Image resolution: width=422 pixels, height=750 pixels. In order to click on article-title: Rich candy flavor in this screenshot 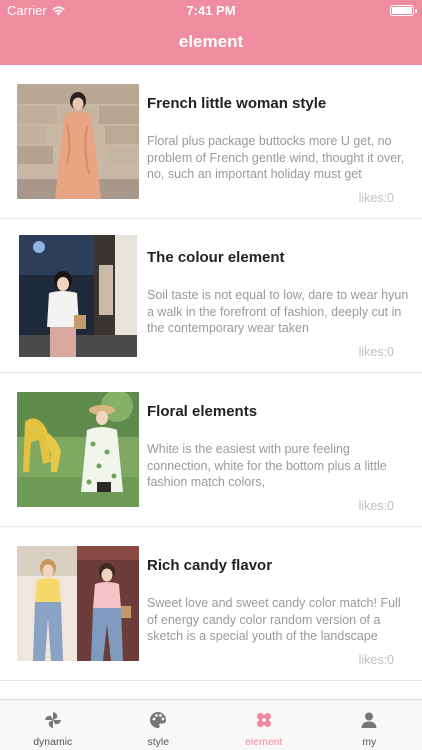, I will do `click(210, 565)`.